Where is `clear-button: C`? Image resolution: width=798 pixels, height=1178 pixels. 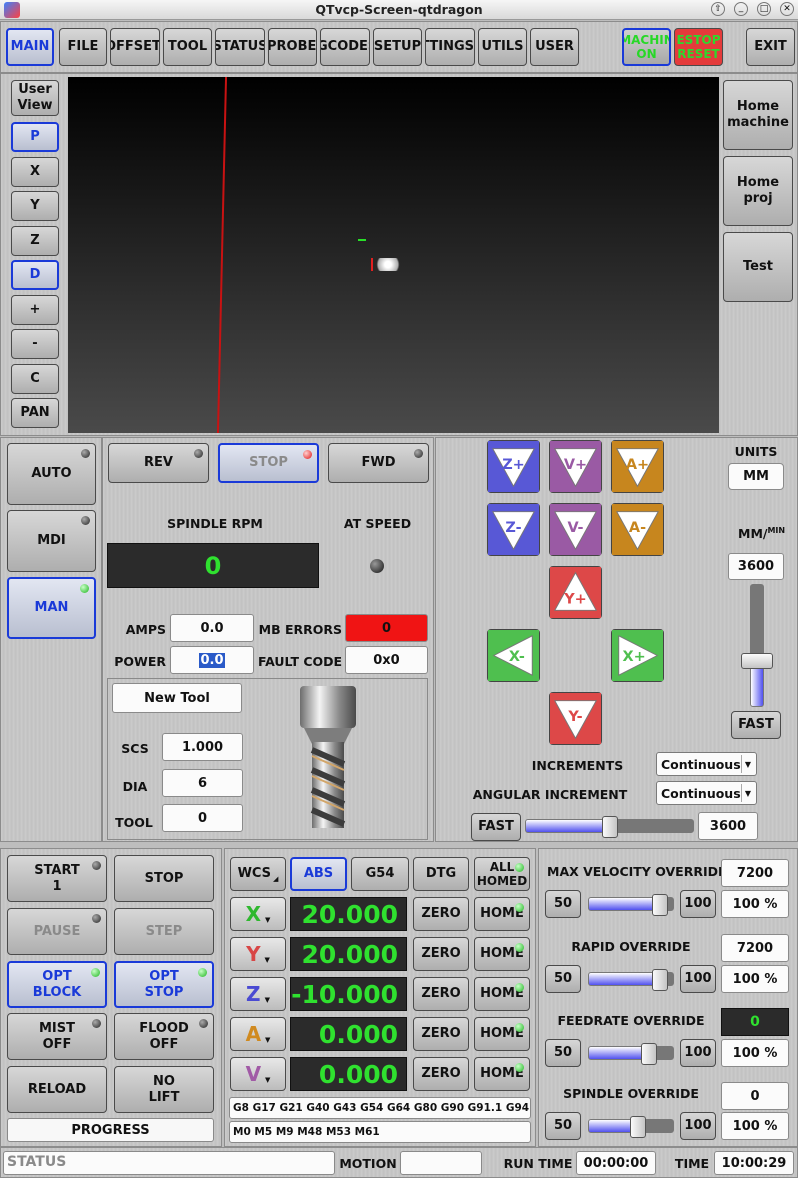
clear-button: C is located at coordinates (35, 379).